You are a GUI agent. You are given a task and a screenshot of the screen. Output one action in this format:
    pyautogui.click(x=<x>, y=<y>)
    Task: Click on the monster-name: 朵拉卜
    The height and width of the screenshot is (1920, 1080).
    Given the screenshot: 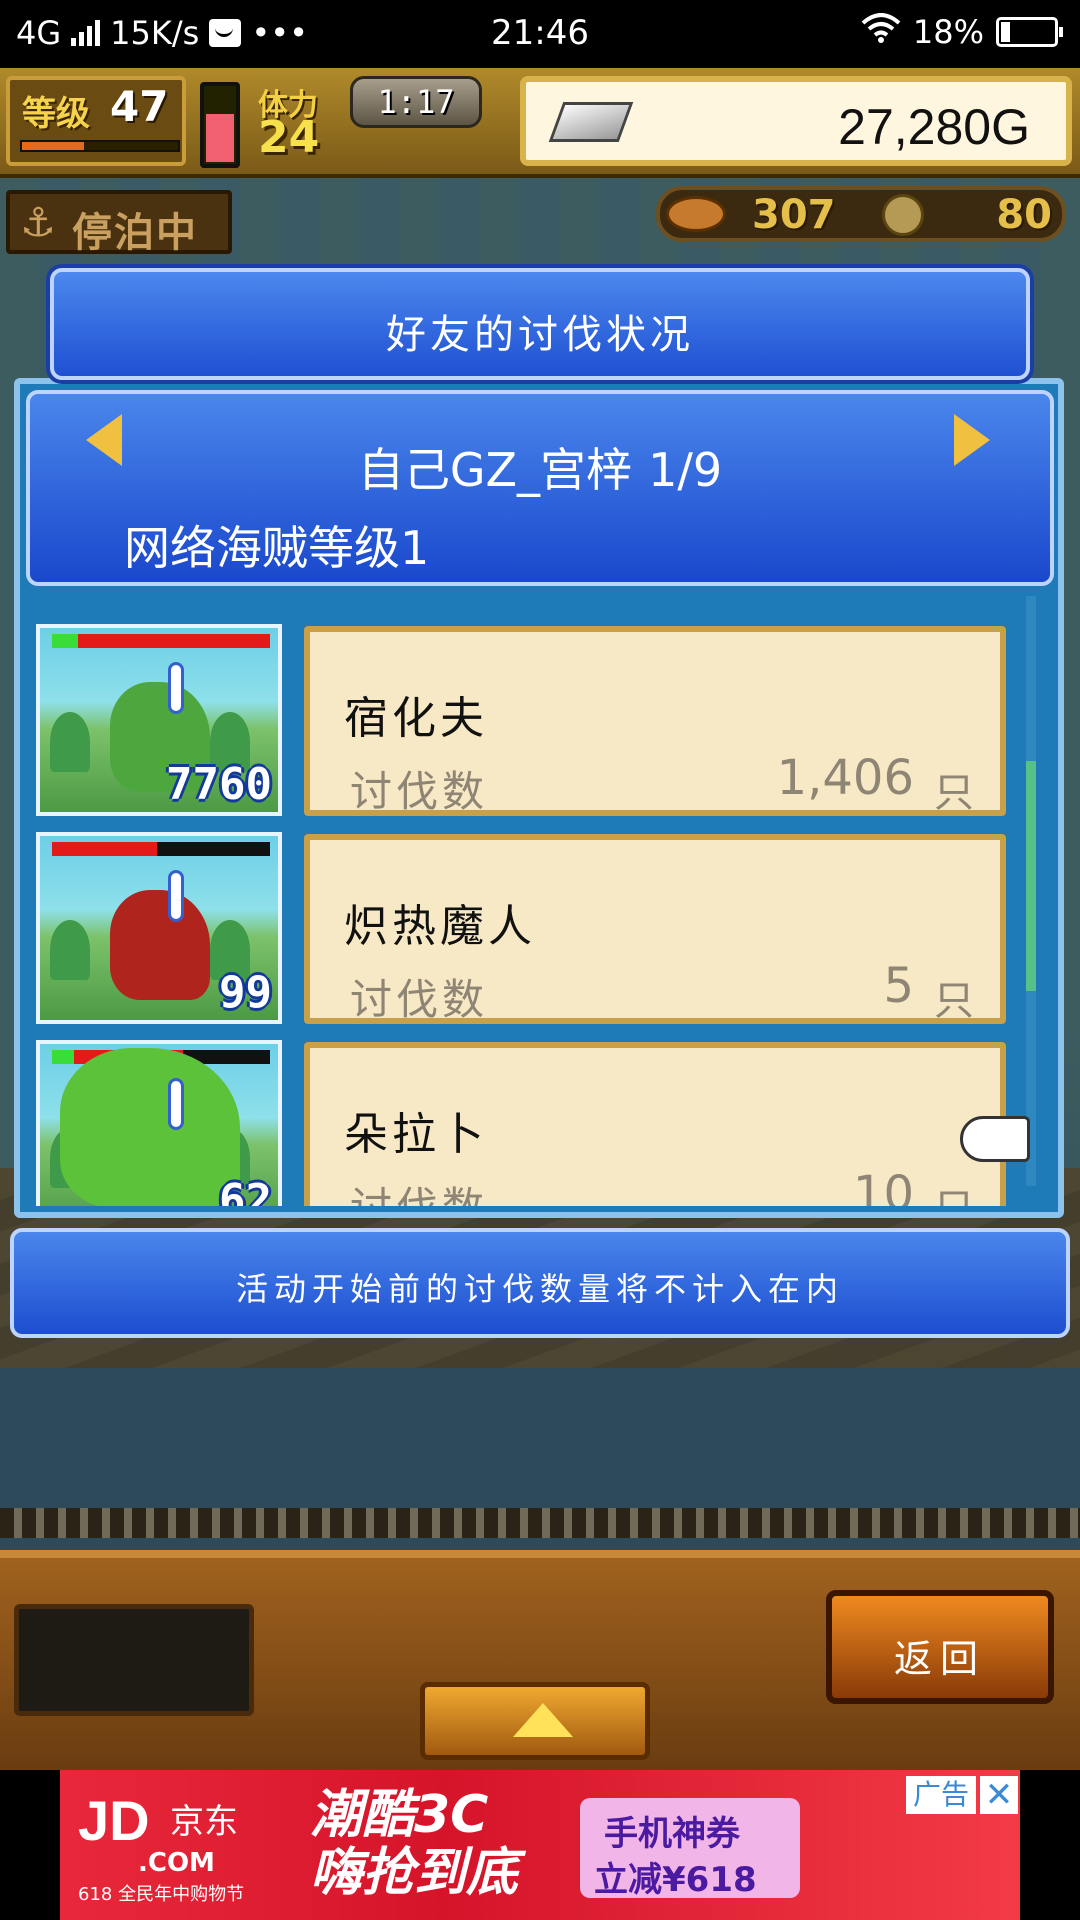 What is the action you would take?
    pyautogui.click(x=416, y=1134)
    